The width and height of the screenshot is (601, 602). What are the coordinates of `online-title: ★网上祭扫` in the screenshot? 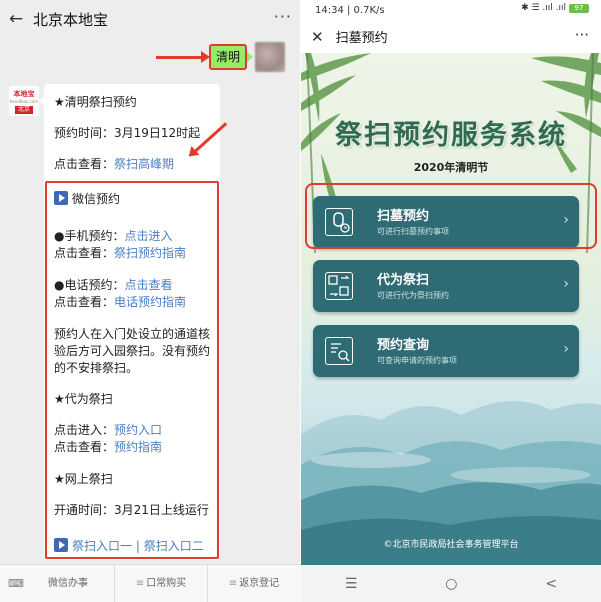 It's located at (83, 479).